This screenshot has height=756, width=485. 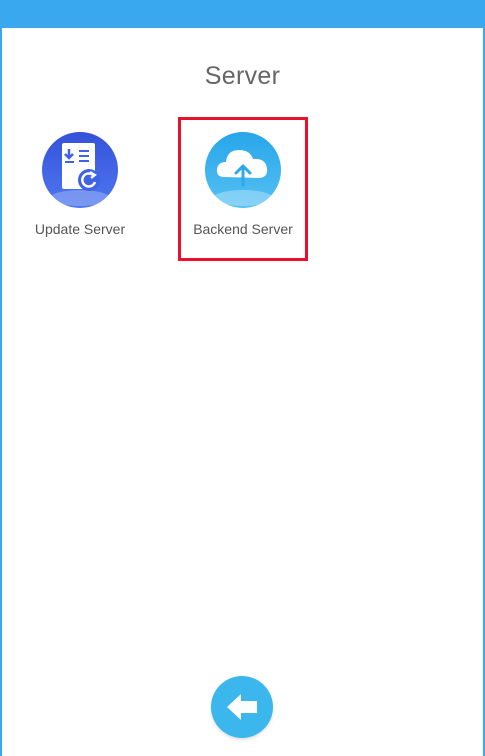 What do you see at coordinates (80, 229) in the screenshot?
I see `update-server-label: Update Server` at bounding box center [80, 229].